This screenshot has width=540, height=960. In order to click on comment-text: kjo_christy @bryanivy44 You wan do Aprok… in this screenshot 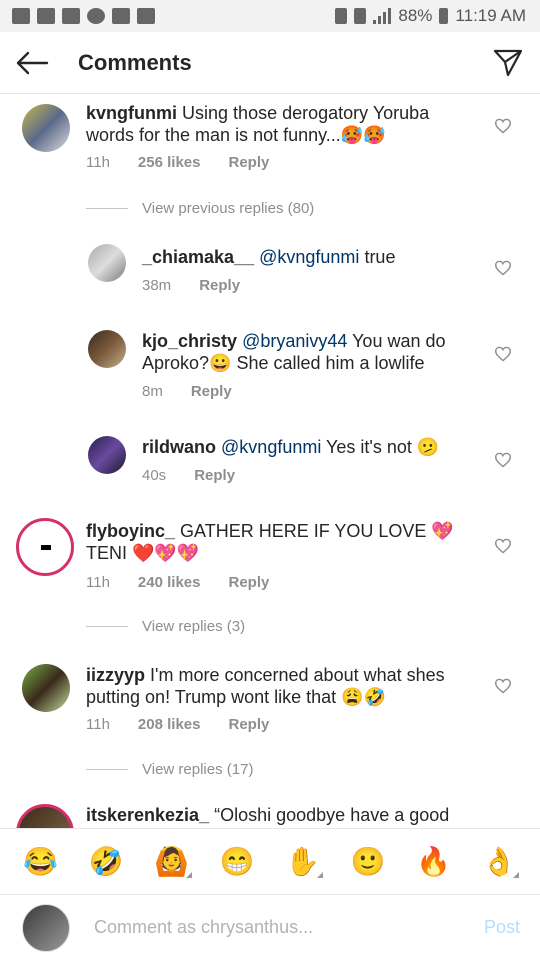, I will do `click(307, 352)`.